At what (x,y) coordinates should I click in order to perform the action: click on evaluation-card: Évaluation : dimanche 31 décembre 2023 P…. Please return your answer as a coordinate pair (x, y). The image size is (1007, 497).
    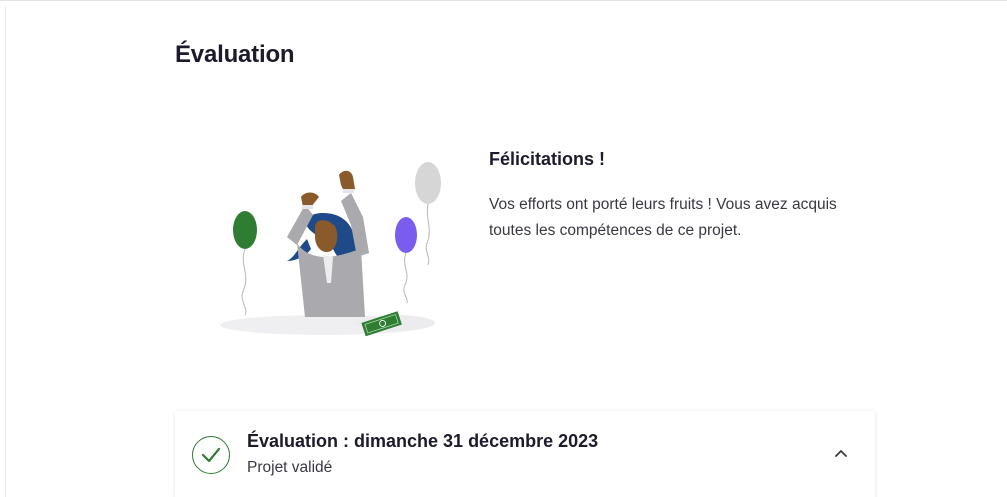
    Looking at the image, I should click on (525, 454).